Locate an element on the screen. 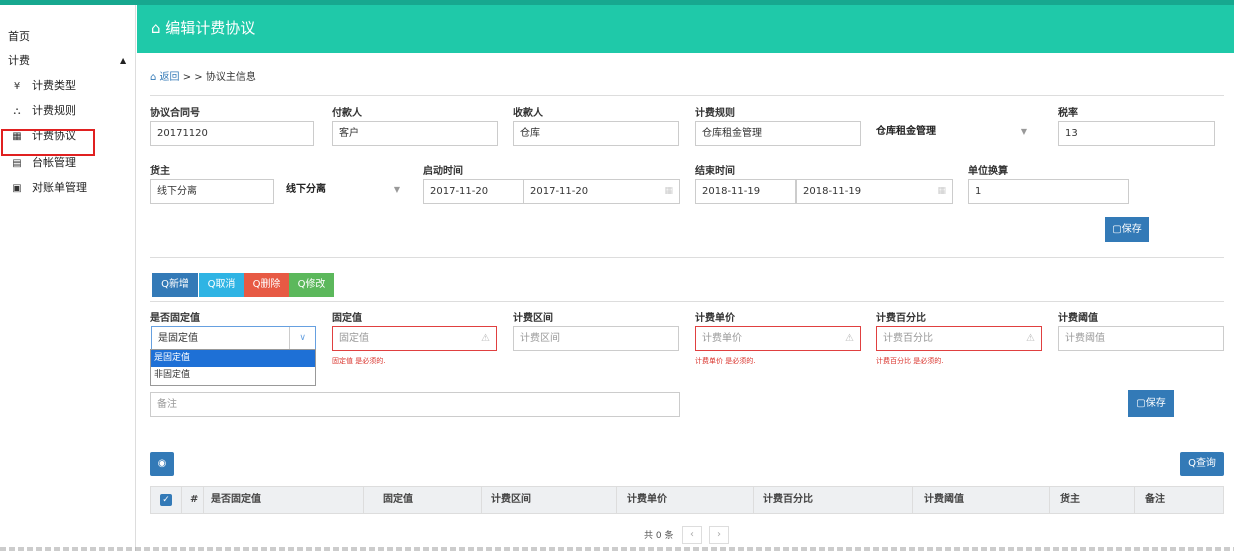 This screenshot has width=1234, height=551. billing-rule-input: 仓库租金管理 is located at coordinates (778, 133).